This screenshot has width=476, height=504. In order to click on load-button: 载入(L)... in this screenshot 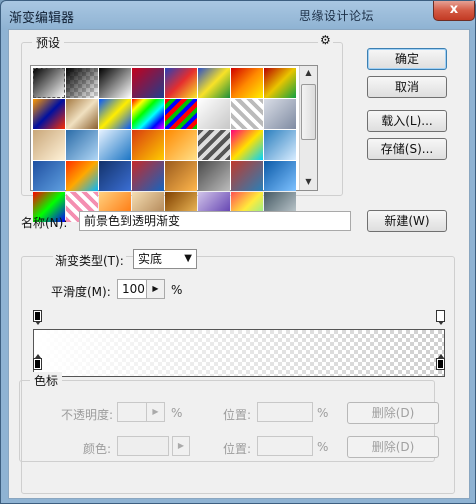, I will do `click(407, 121)`.